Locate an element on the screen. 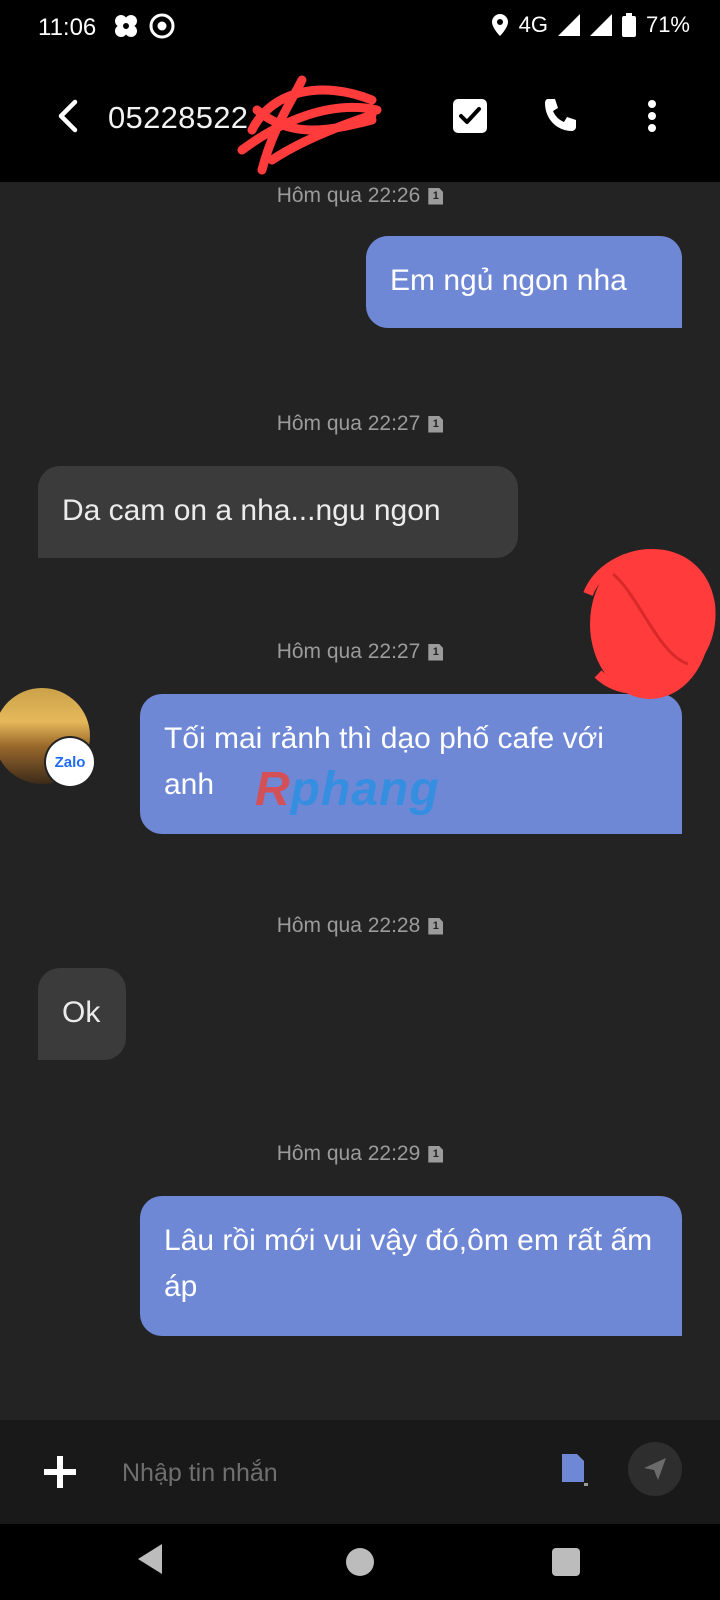  add-attachment-icon is located at coordinates (60, 1472).